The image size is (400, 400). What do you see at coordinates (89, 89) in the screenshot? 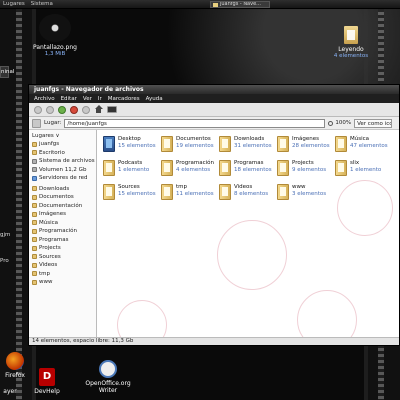
I see `window-title: juanfgs - Navegador de archivos` at bounding box center [89, 89].